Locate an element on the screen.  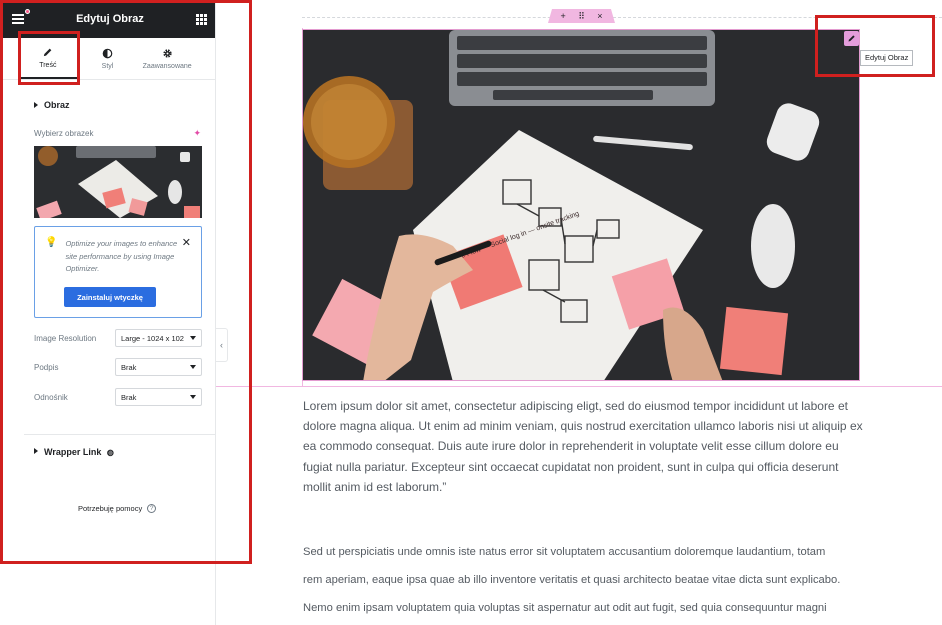
question-icon: ? is located at coordinates (152, 508).